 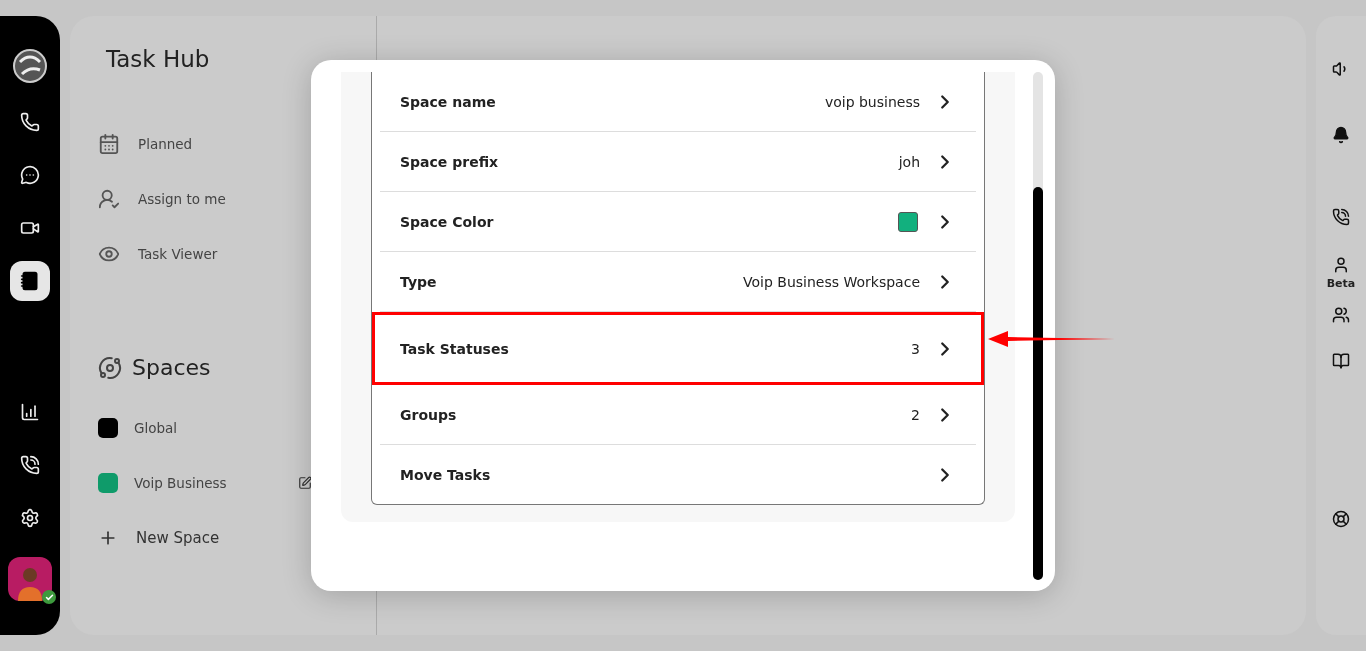 I want to click on settings-row: Task Statuses 3, so click(x=678, y=348).